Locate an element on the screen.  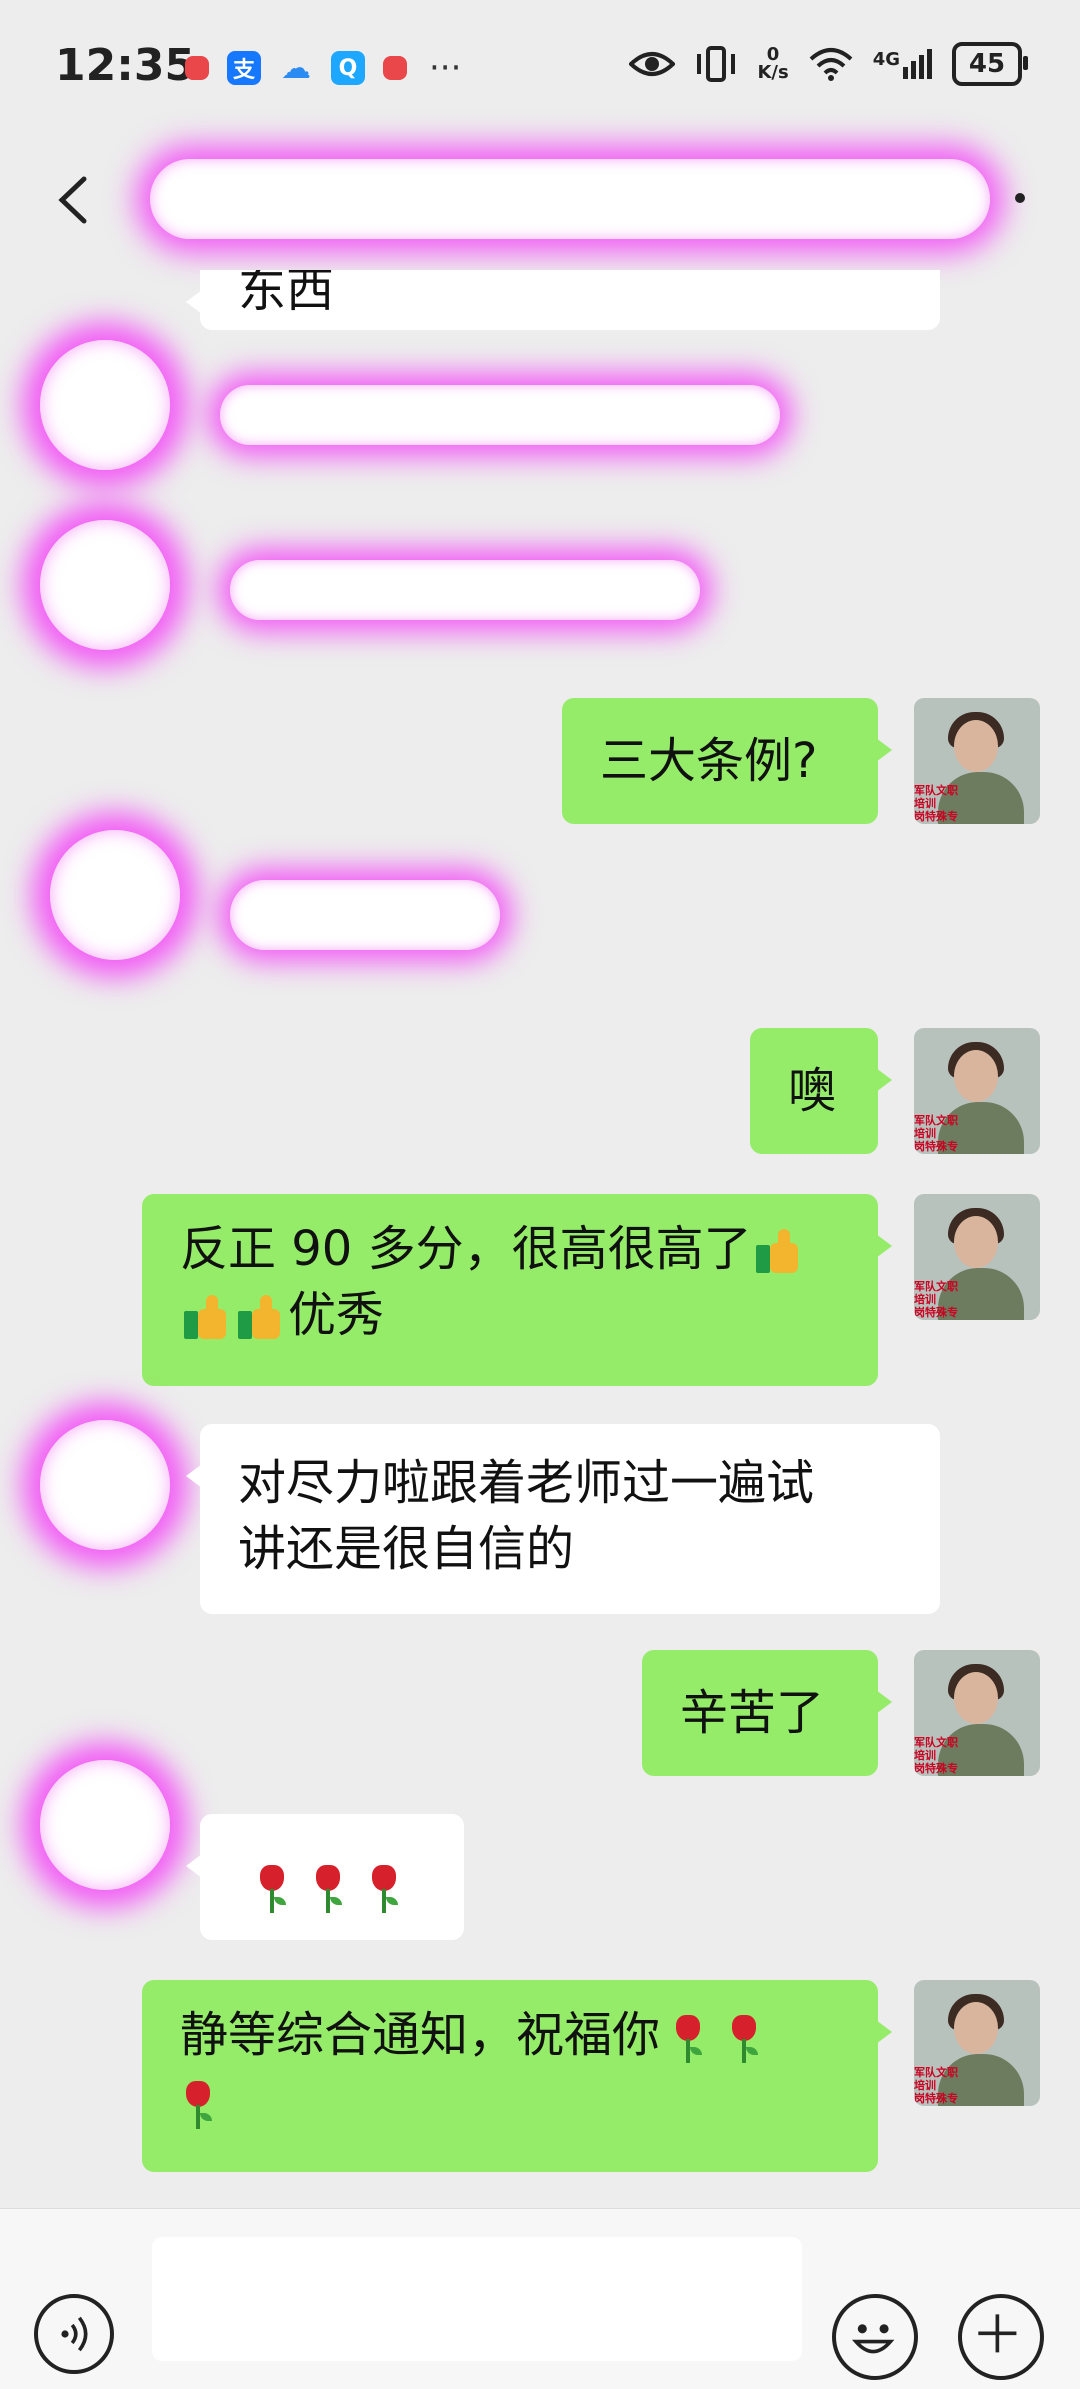
message-text-line1: 静等综合通知，祝福你 is located at coordinates (510, 2035).